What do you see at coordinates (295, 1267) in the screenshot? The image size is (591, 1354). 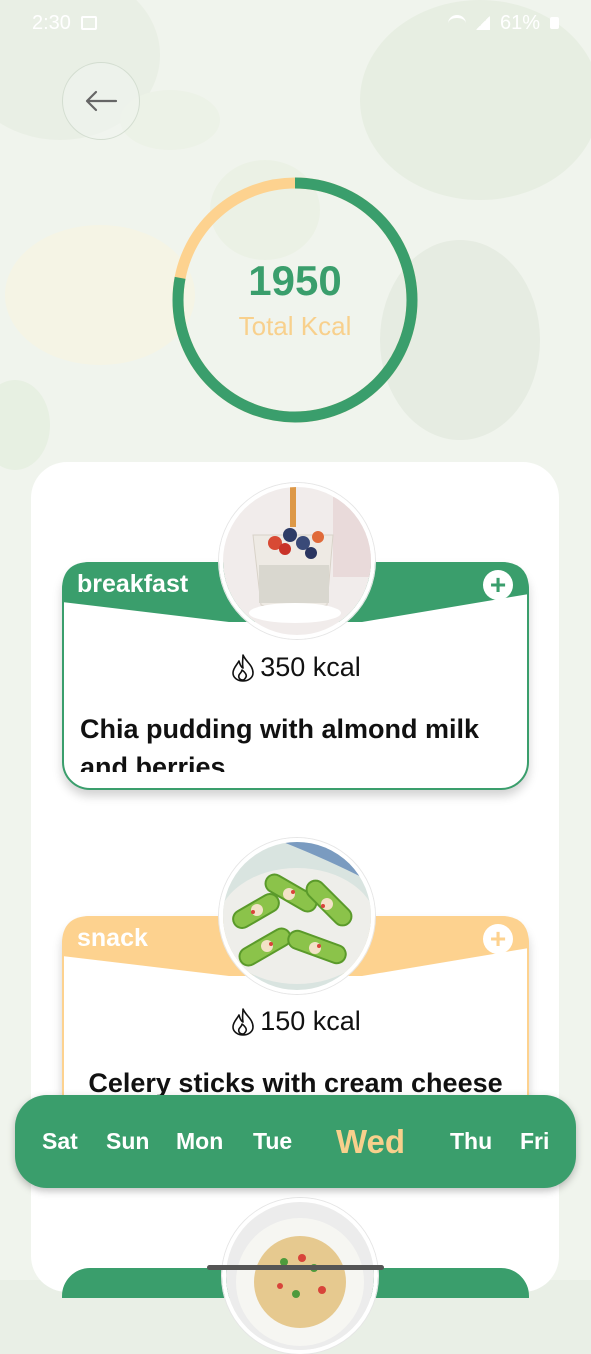 I see `home-indicator` at bounding box center [295, 1267].